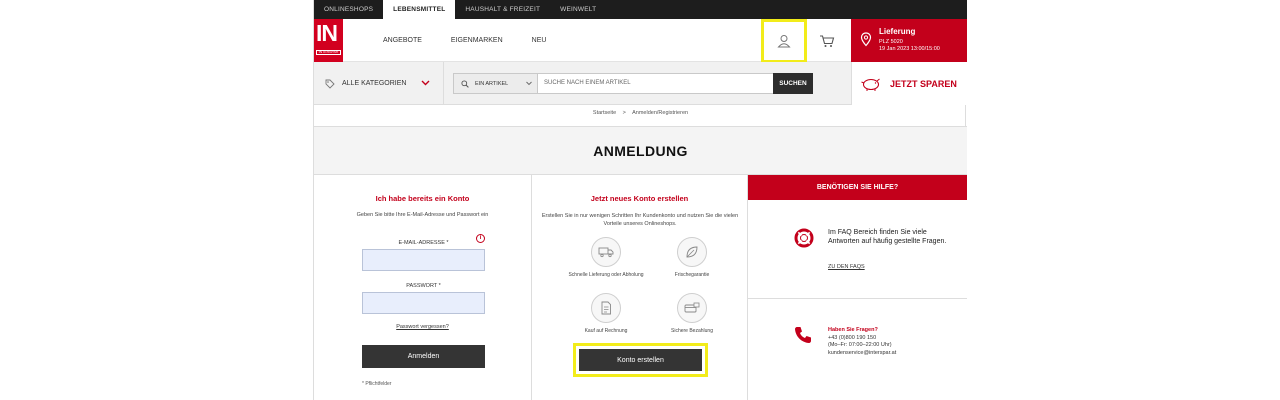 This screenshot has width=1280, height=400. Describe the element at coordinates (862, 354) in the screenshot. I see `contact-email: kundenservice@interspar.at` at that location.